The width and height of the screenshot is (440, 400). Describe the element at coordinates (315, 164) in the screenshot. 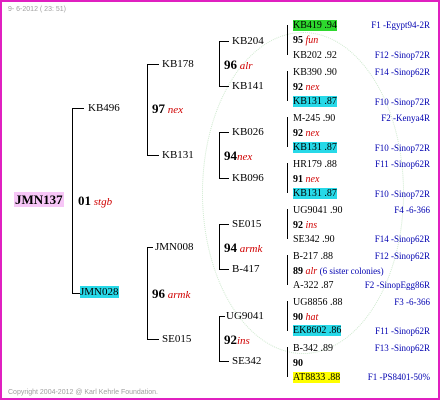

I see `gen4-entry: HR179 .88` at that location.